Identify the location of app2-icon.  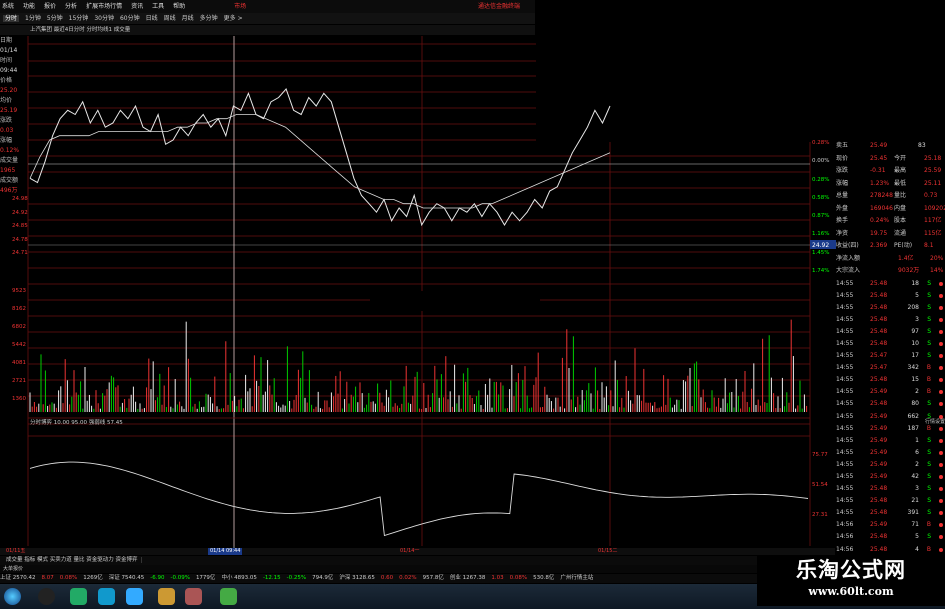
(166, 596).